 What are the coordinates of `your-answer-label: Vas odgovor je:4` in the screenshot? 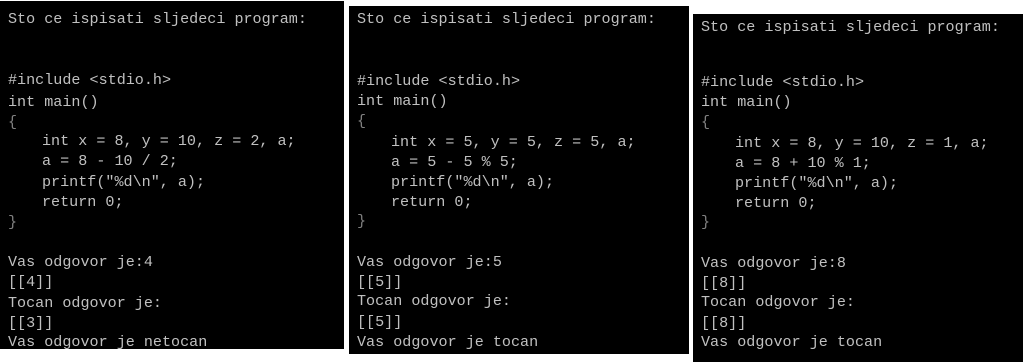 It's located at (80, 262).